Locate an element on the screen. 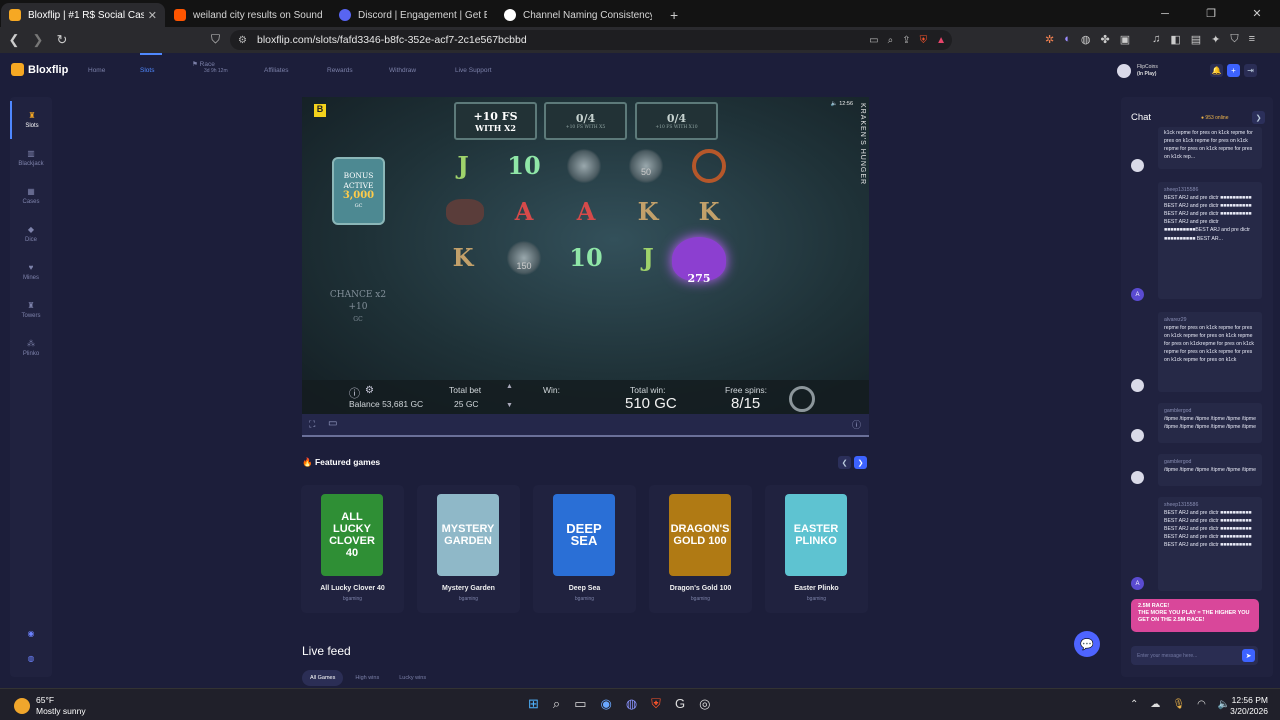 The height and width of the screenshot is (720, 1280). sidebar-item-blackjack: ▥ Blackjack is located at coordinates (31, 158).